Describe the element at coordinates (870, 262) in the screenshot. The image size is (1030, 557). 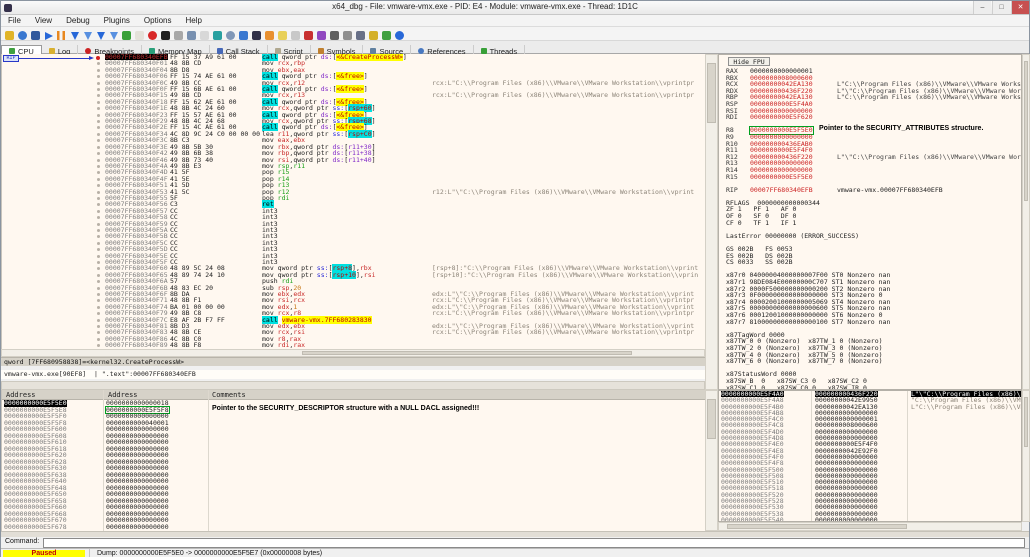
I see `register-line: CS 0033 SS 002B` at that location.